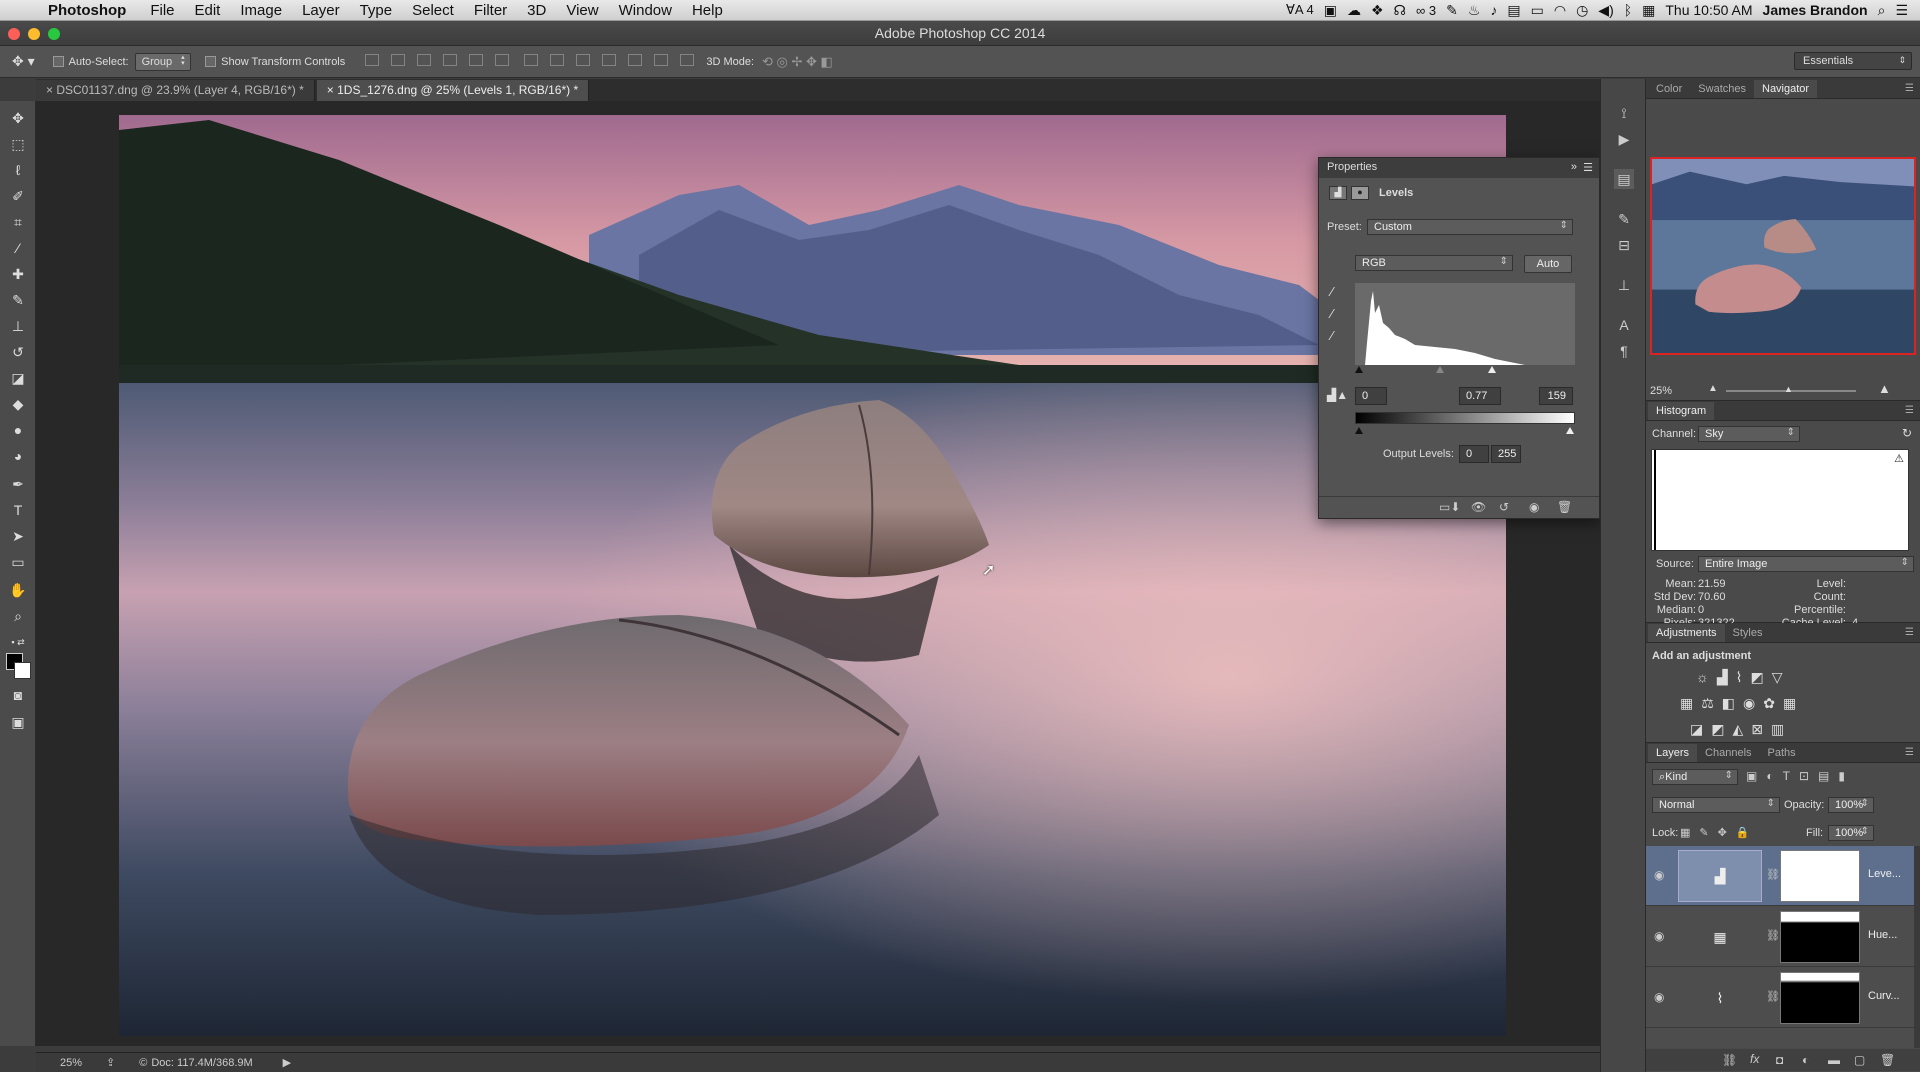 Image resolution: width=1920 pixels, height=1072 pixels. What do you see at coordinates (1711, 703) in the screenshot?
I see `color-balance-icon: ⚖` at bounding box center [1711, 703].